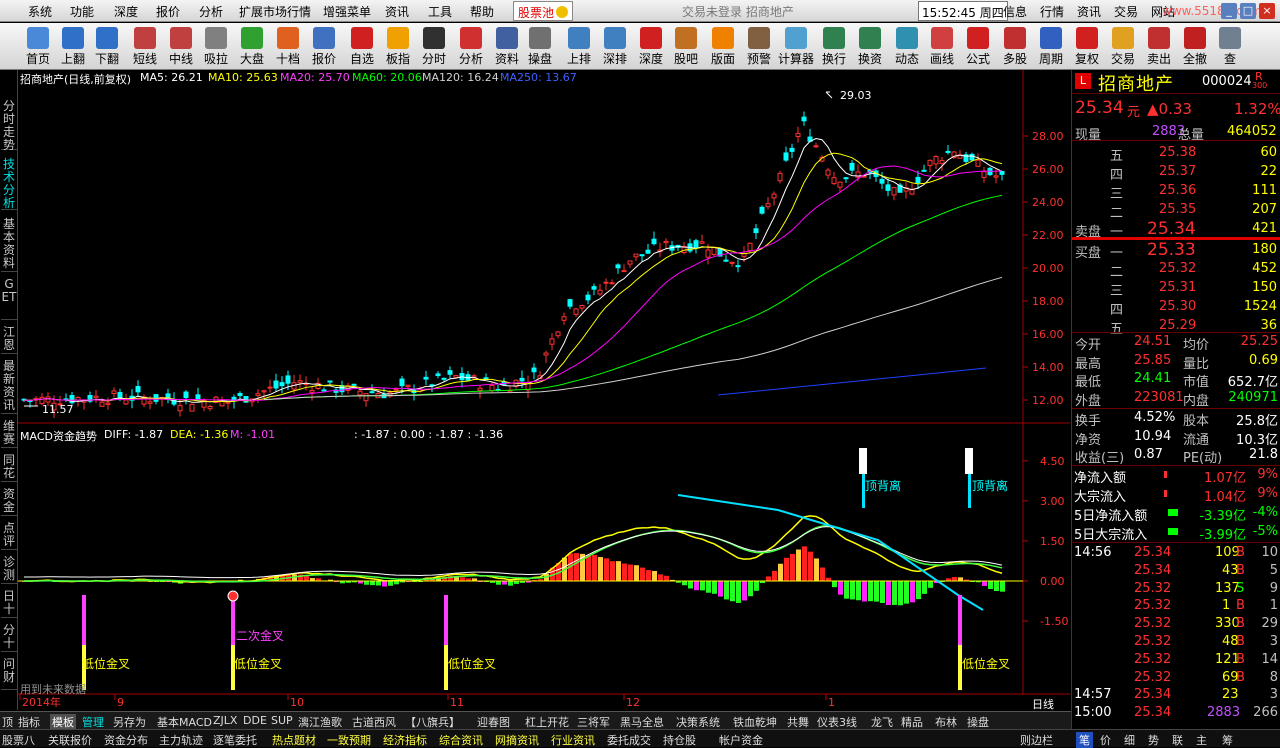 Image resolution: width=1280 pixels, height=748 pixels. I want to click on menu-market: 行情, so click(1052, 11).